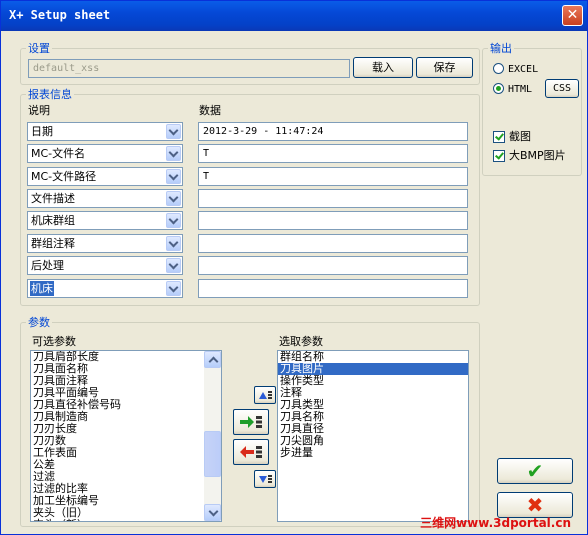 This screenshot has width=588, height=535. Describe the element at coordinates (537, 155) in the screenshot. I see `bmp-image-label: 大BMP图片` at that location.